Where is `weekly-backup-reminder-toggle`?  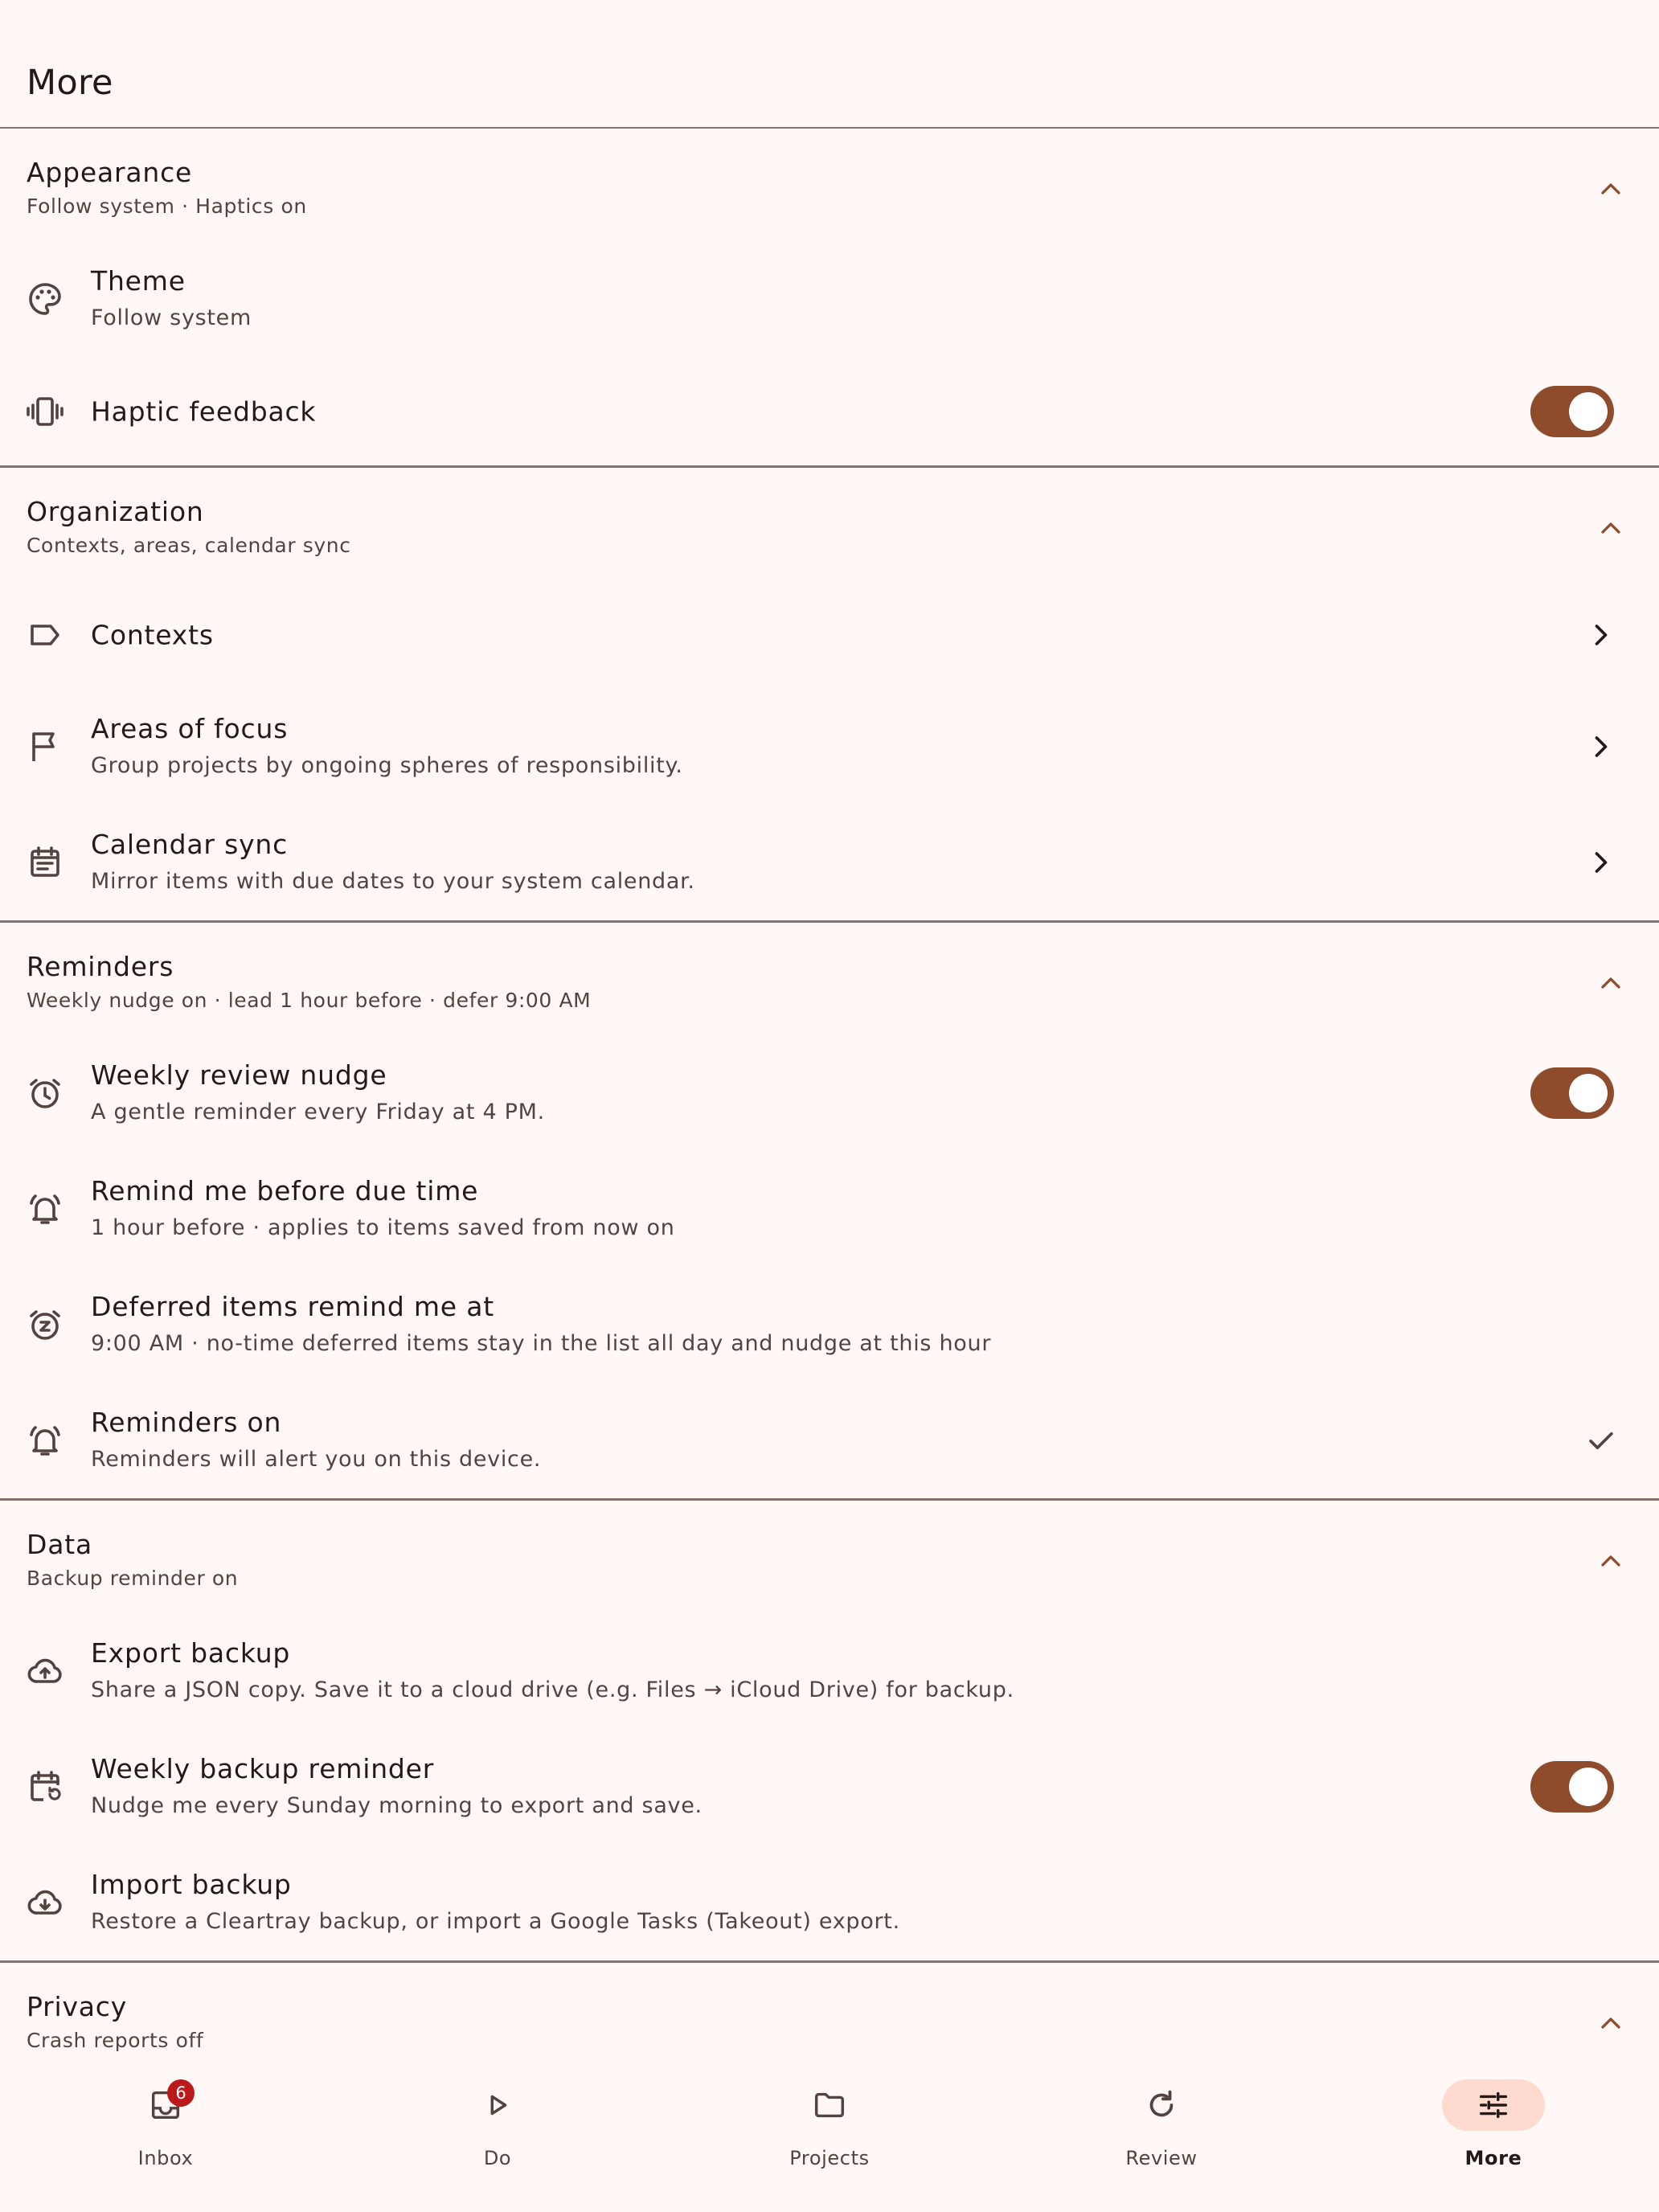
weekly-backup-reminder-toggle is located at coordinates (1572, 1787).